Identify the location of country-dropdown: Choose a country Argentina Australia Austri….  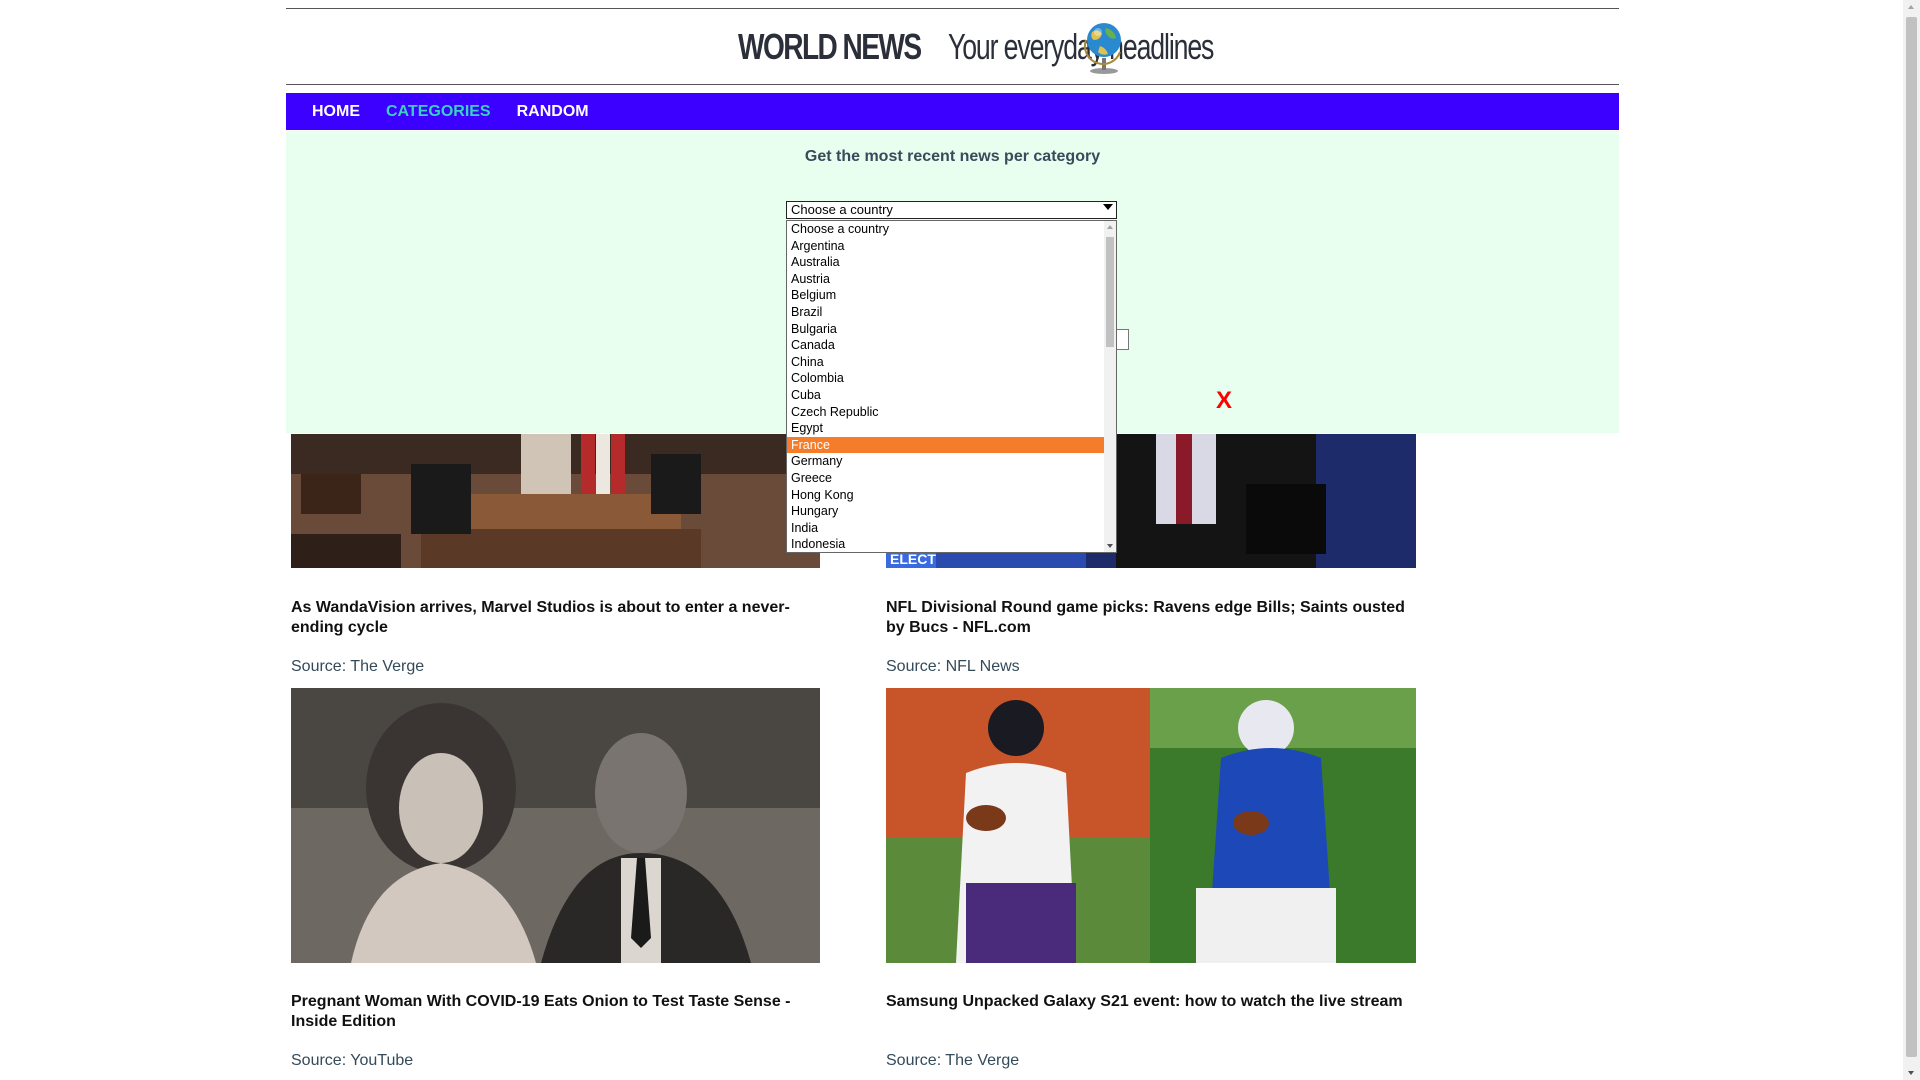
(951, 386).